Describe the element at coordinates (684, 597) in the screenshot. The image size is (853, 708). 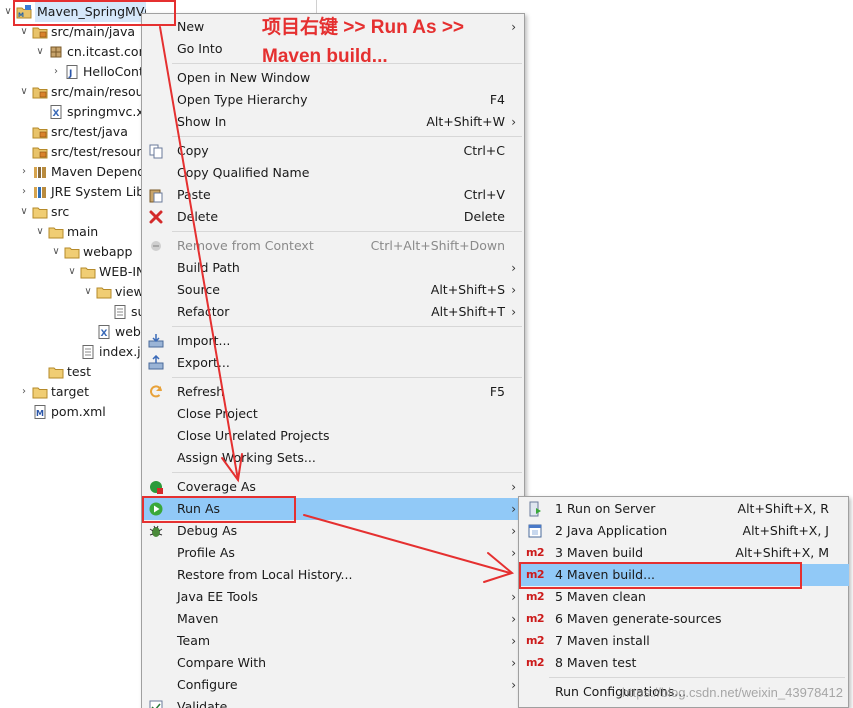
I see `submenu-item-5-maven-clean: m2 5 Maven clean` at that location.